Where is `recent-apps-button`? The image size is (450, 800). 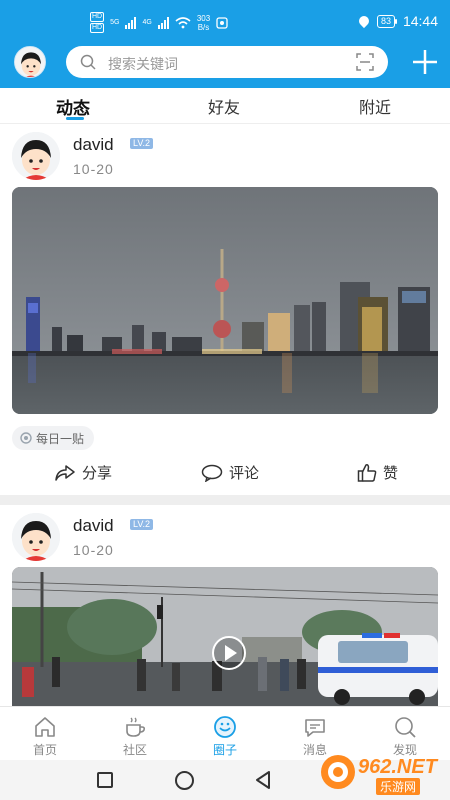
recent-apps-button is located at coordinates (105, 780).